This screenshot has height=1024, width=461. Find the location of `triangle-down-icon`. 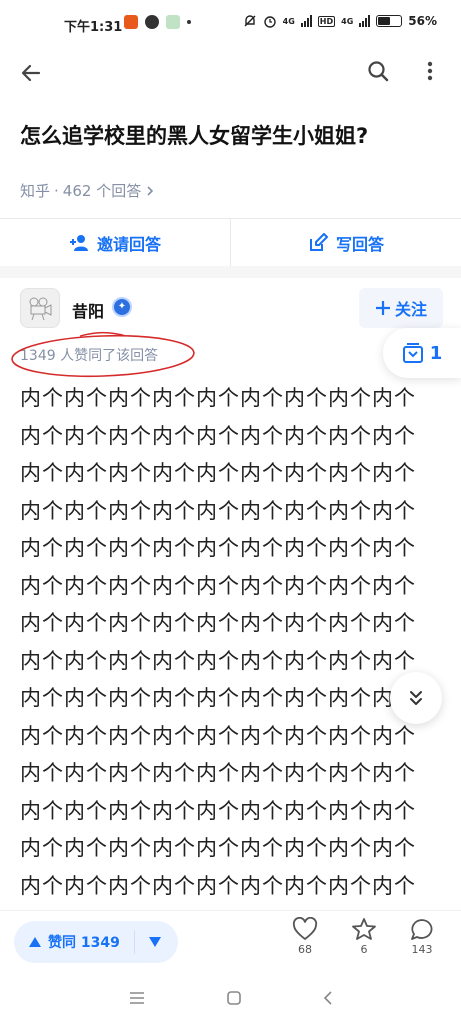

triangle-down-icon is located at coordinates (154, 942).